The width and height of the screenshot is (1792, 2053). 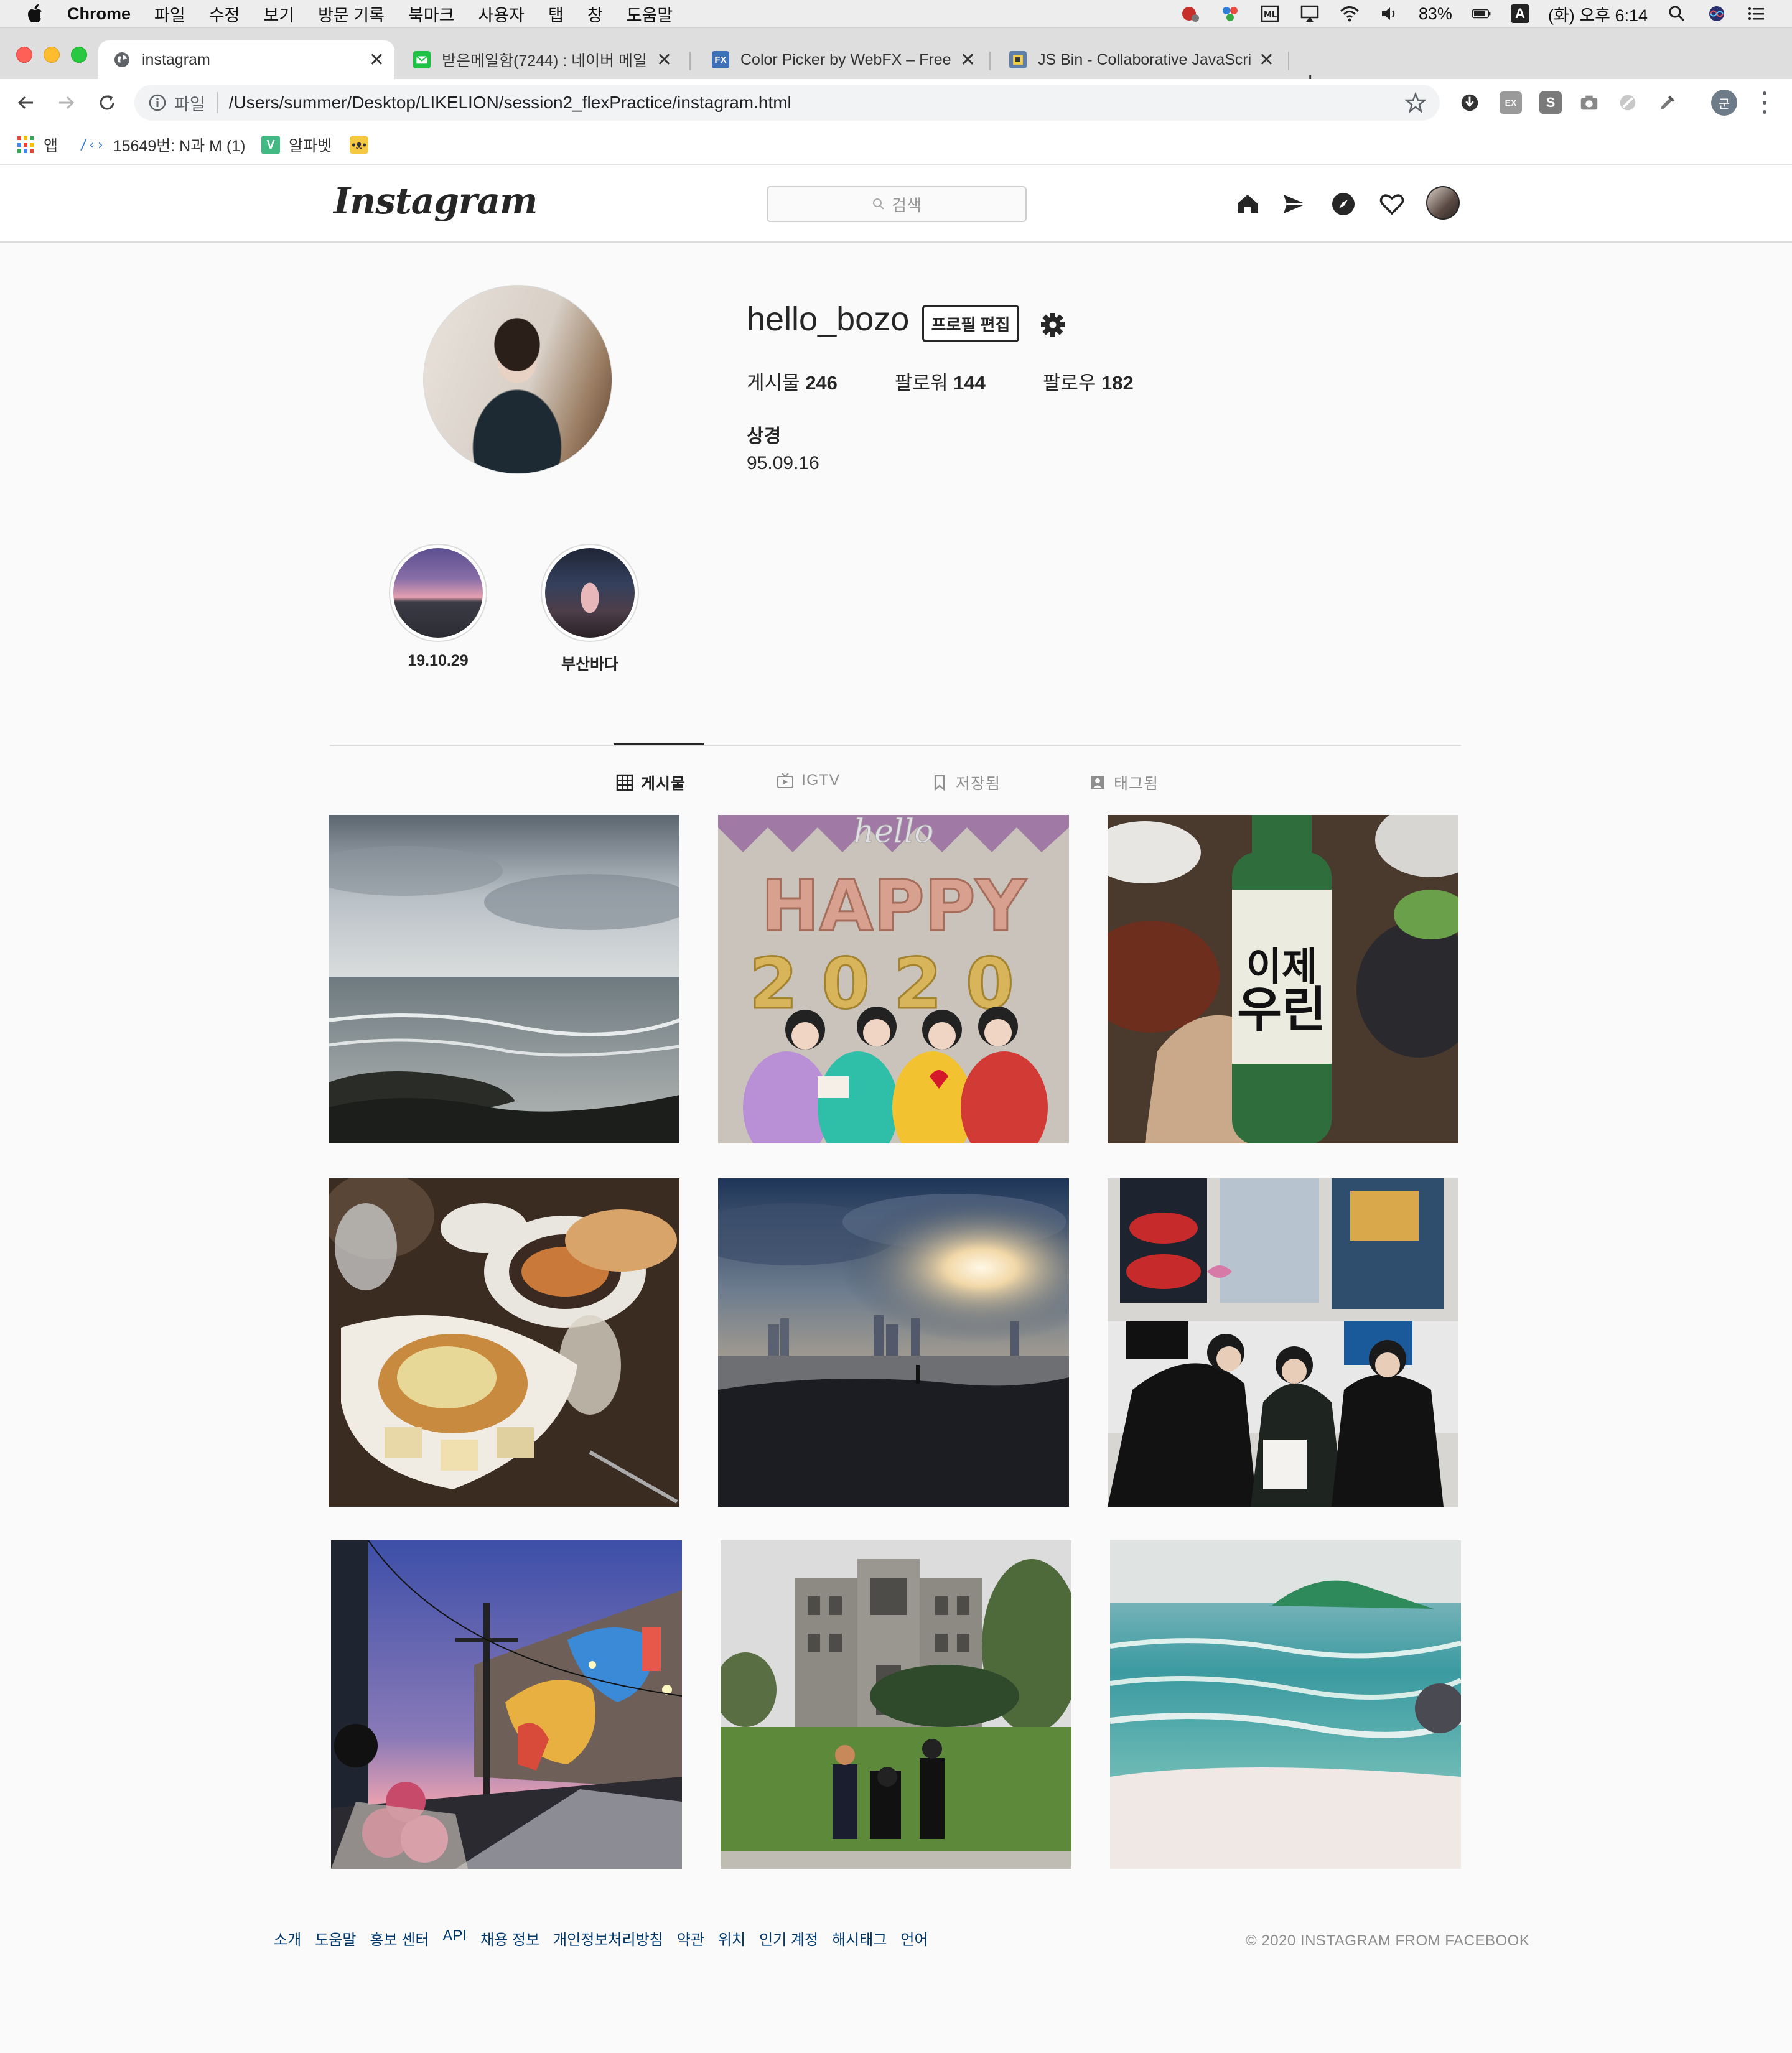 I want to click on chrome-menu-icon, so click(x=1764, y=102).